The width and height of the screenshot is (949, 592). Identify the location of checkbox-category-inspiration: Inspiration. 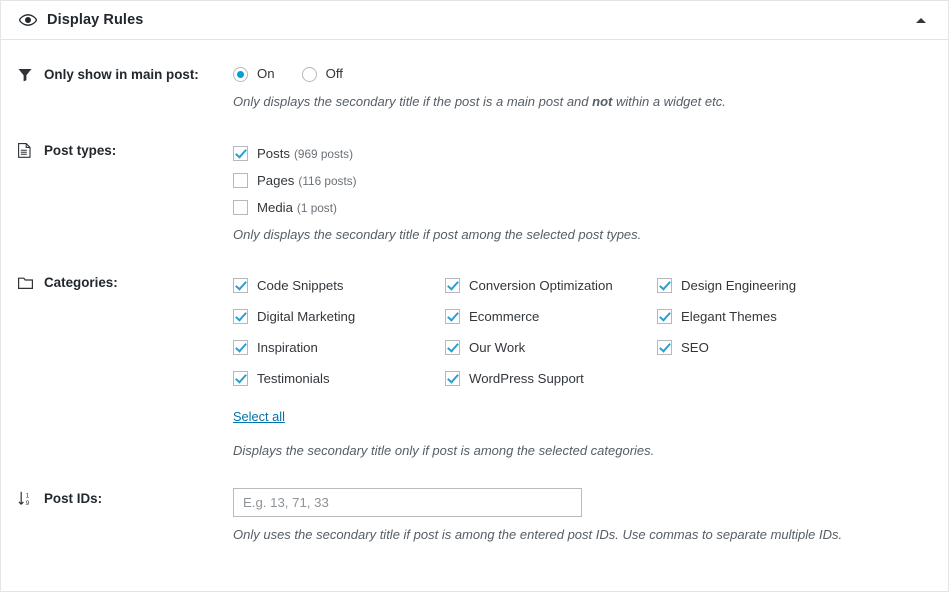
(339, 347).